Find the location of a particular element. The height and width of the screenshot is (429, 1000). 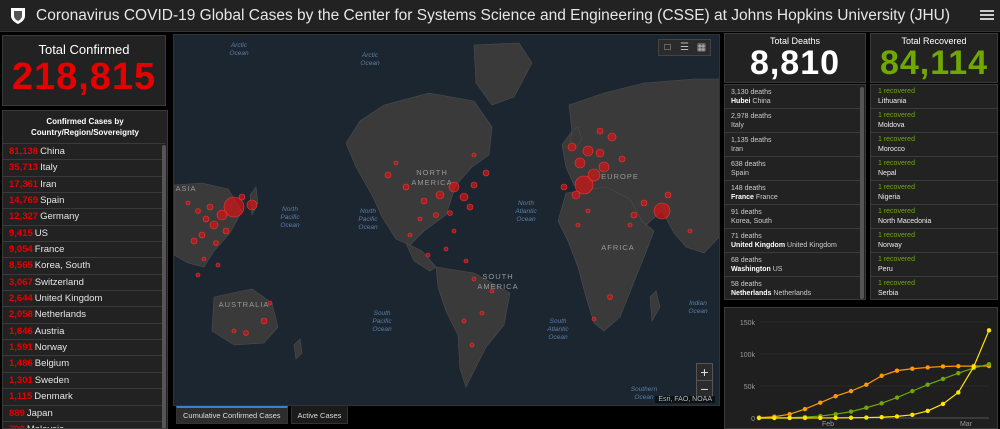

deaths-row: 148 deaths France France is located at coordinates (793, 193).